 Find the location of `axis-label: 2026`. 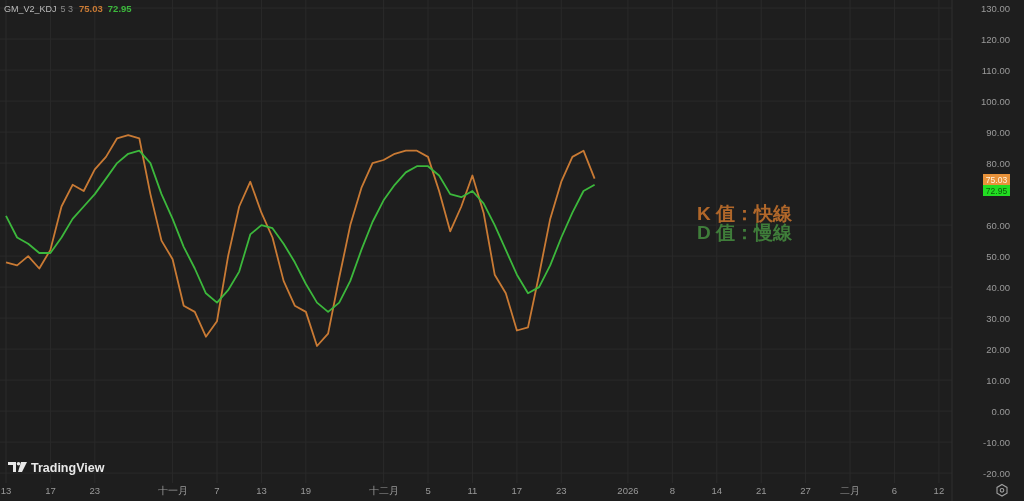

axis-label: 2026 is located at coordinates (628, 490).